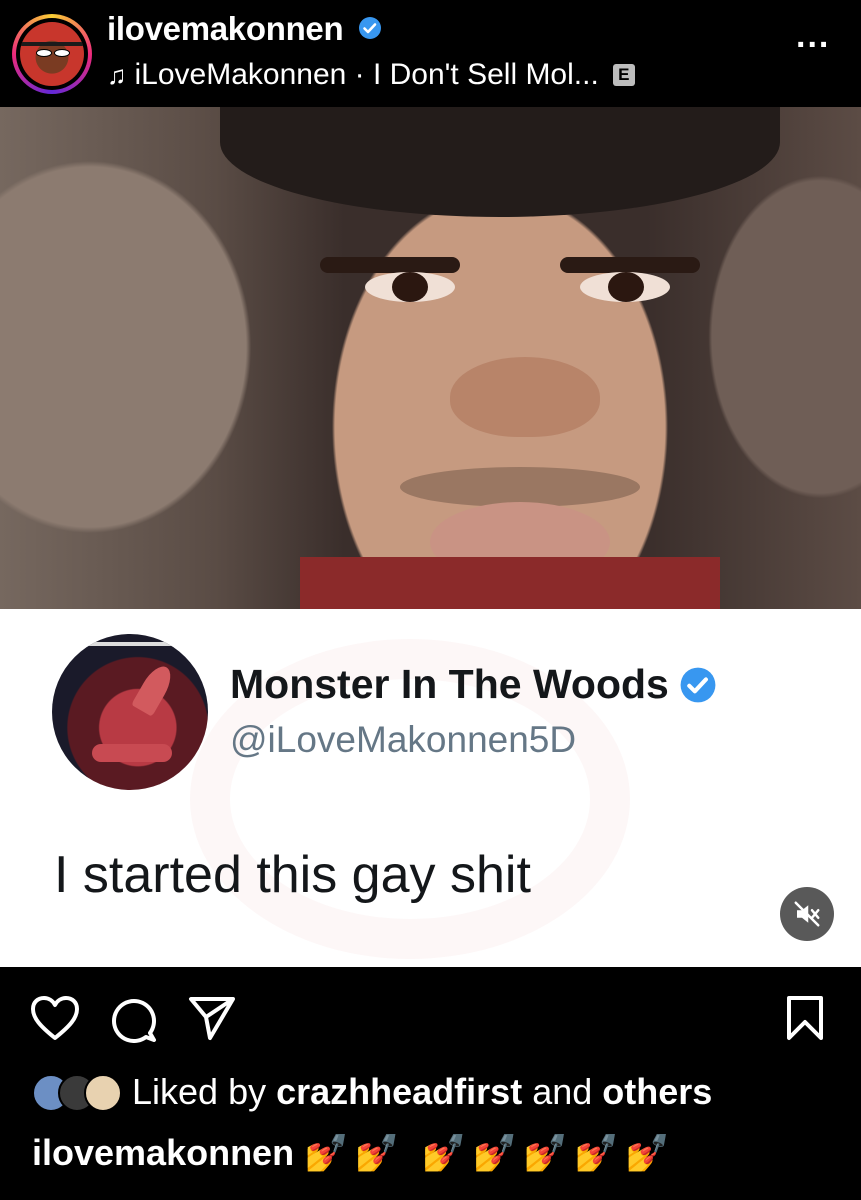 This screenshot has height=1200, width=861. Describe the element at coordinates (225, 28) in the screenshot. I see `post-username: ilovemakonnen` at that location.